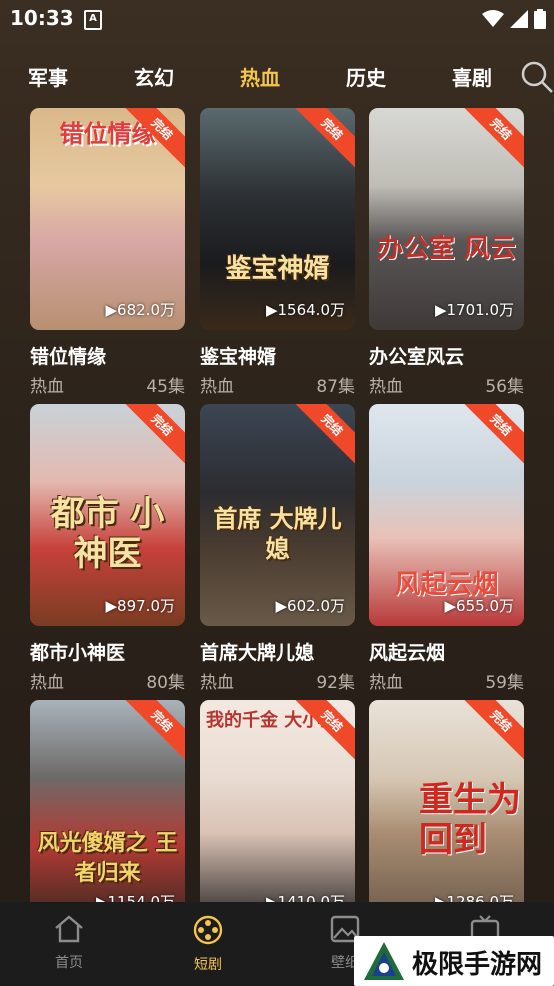 Image resolution: width=554 pixels, height=986 pixels. I want to click on poster-title: 办公室 风云, so click(446, 249).